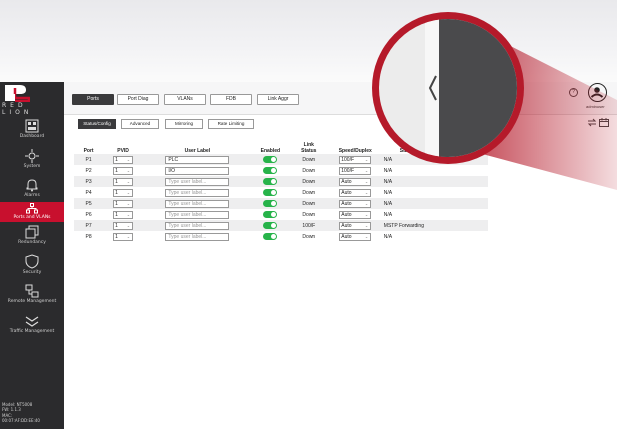  What do you see at coordinates (32, 295) in the screenshot?
I see `sidebar-item-remote-management: Remote Management` at bounding box center [32, 295].